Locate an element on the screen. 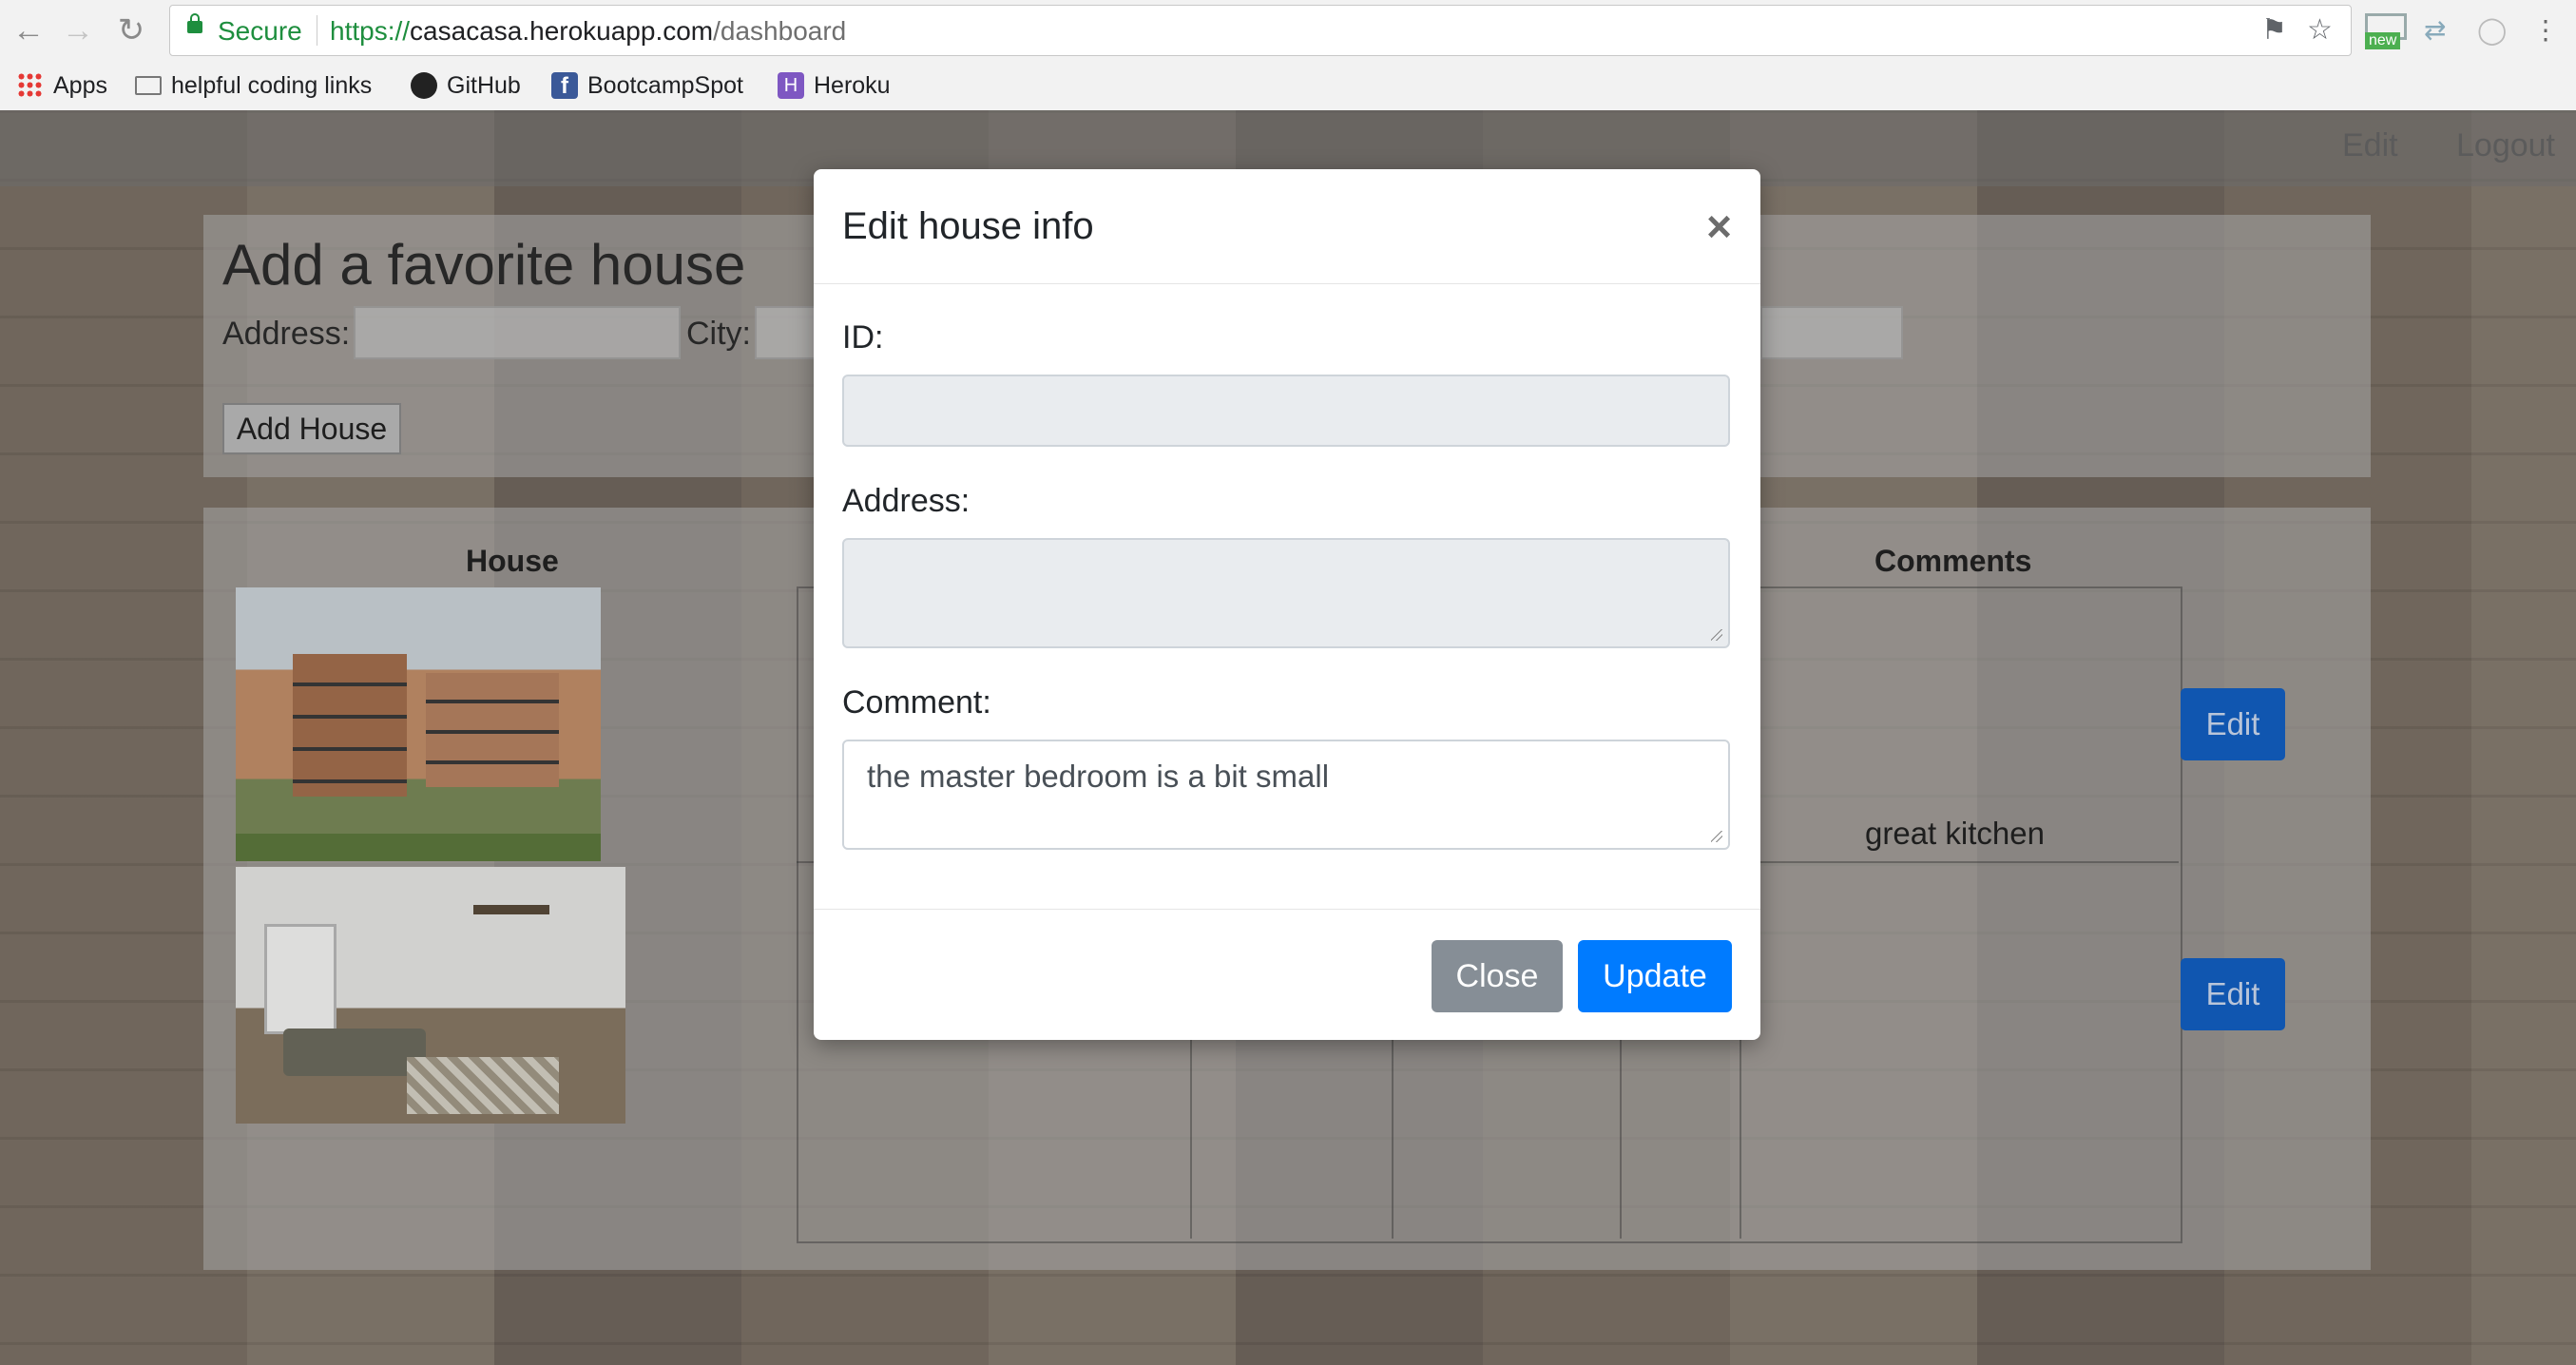 The image size is (2576, 1365). modal-header: Edit house info × is located at coordinates (1287, 226).